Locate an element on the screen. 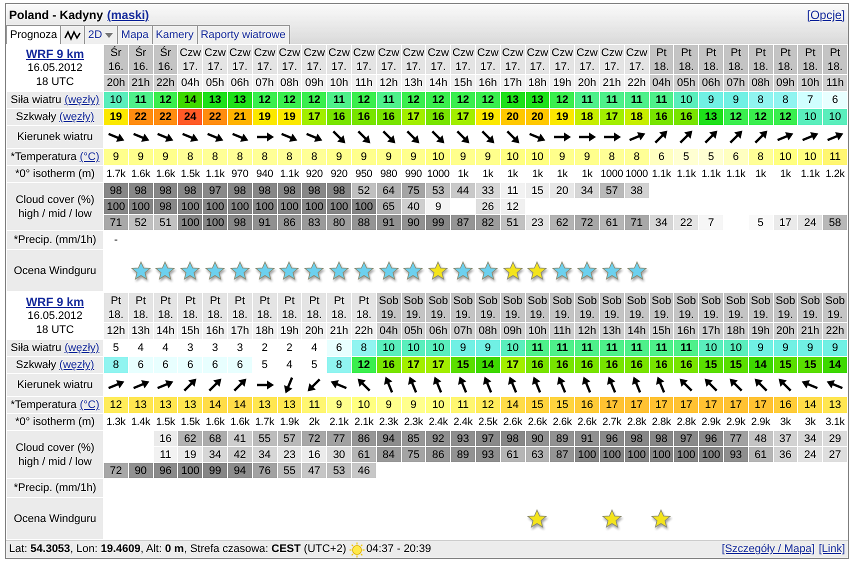 The width and height of the screenshot is (854, 561). temperature-cell: 15 is located at coordinates (562, 405).